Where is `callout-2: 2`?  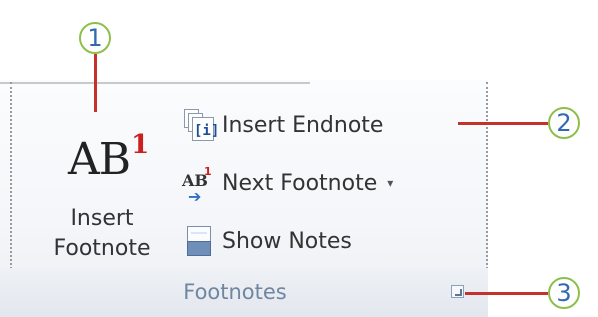 callout-2: 2 is located at coordinates (564, 123).